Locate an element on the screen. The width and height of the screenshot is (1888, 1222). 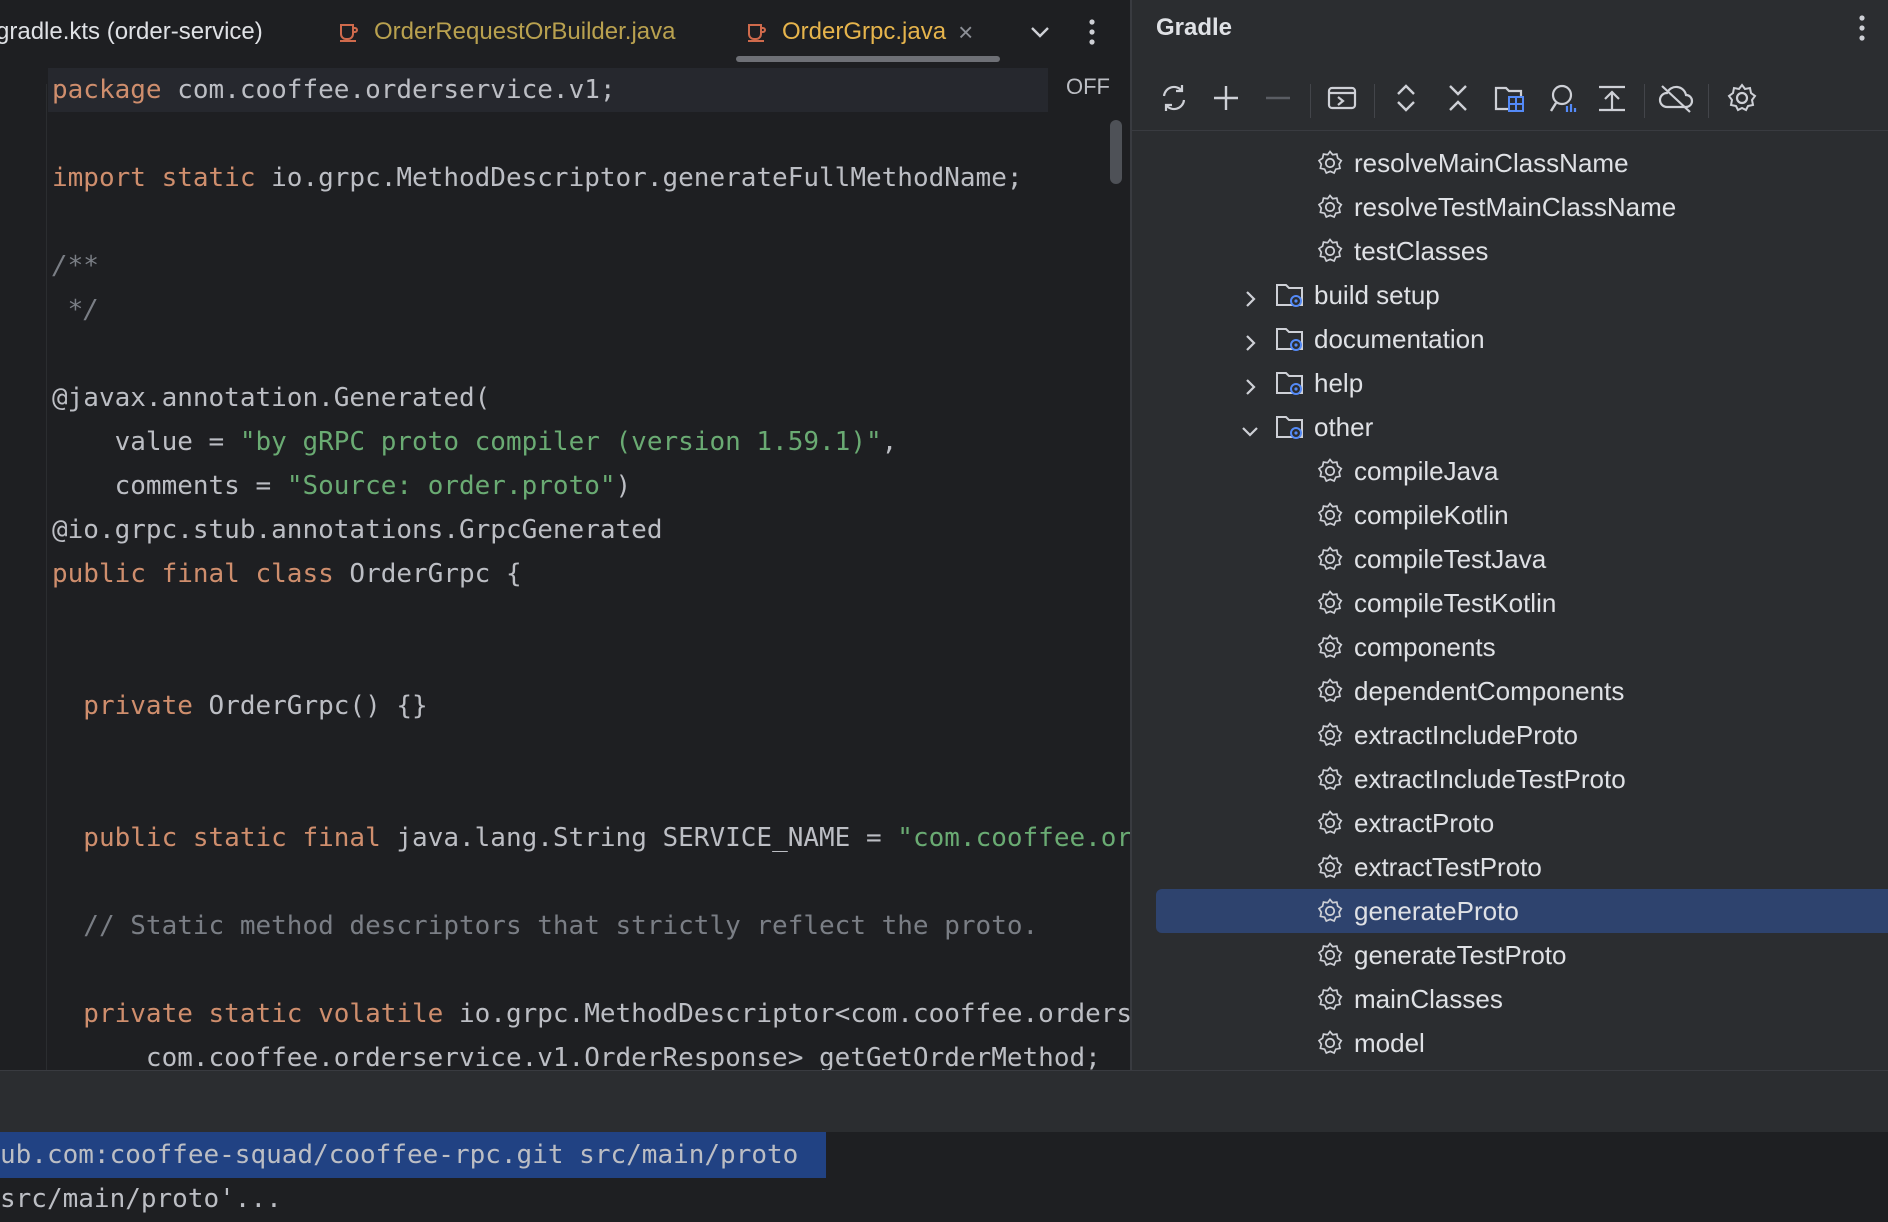
tab-order-request-or-builder: OrderRequestOrBuilder.java is located at coordinates (506, 32).